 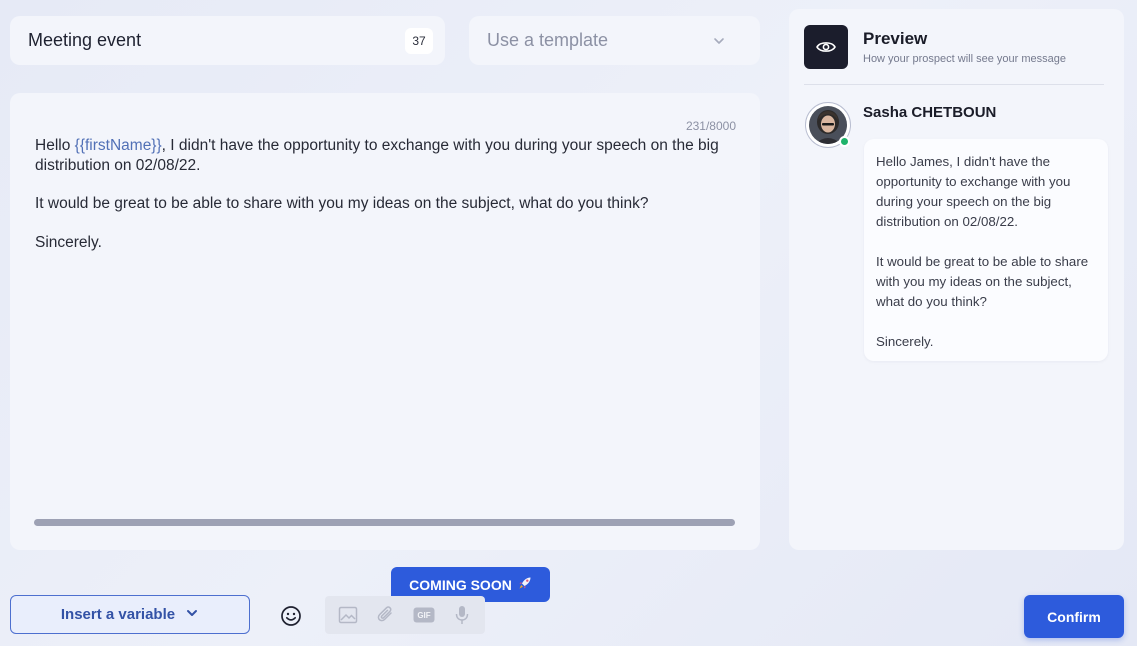 What do you see at coordinates (710, 126) in the screenshot?
I see `message-char-counter: 231/8000` at bounding box center [710, 126].